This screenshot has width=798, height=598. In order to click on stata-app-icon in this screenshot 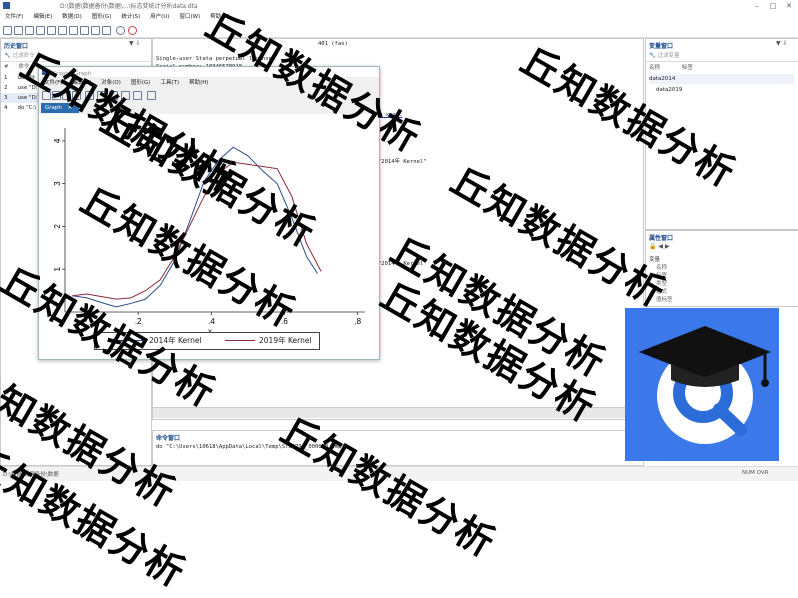, I will do `click(6, 5)`.